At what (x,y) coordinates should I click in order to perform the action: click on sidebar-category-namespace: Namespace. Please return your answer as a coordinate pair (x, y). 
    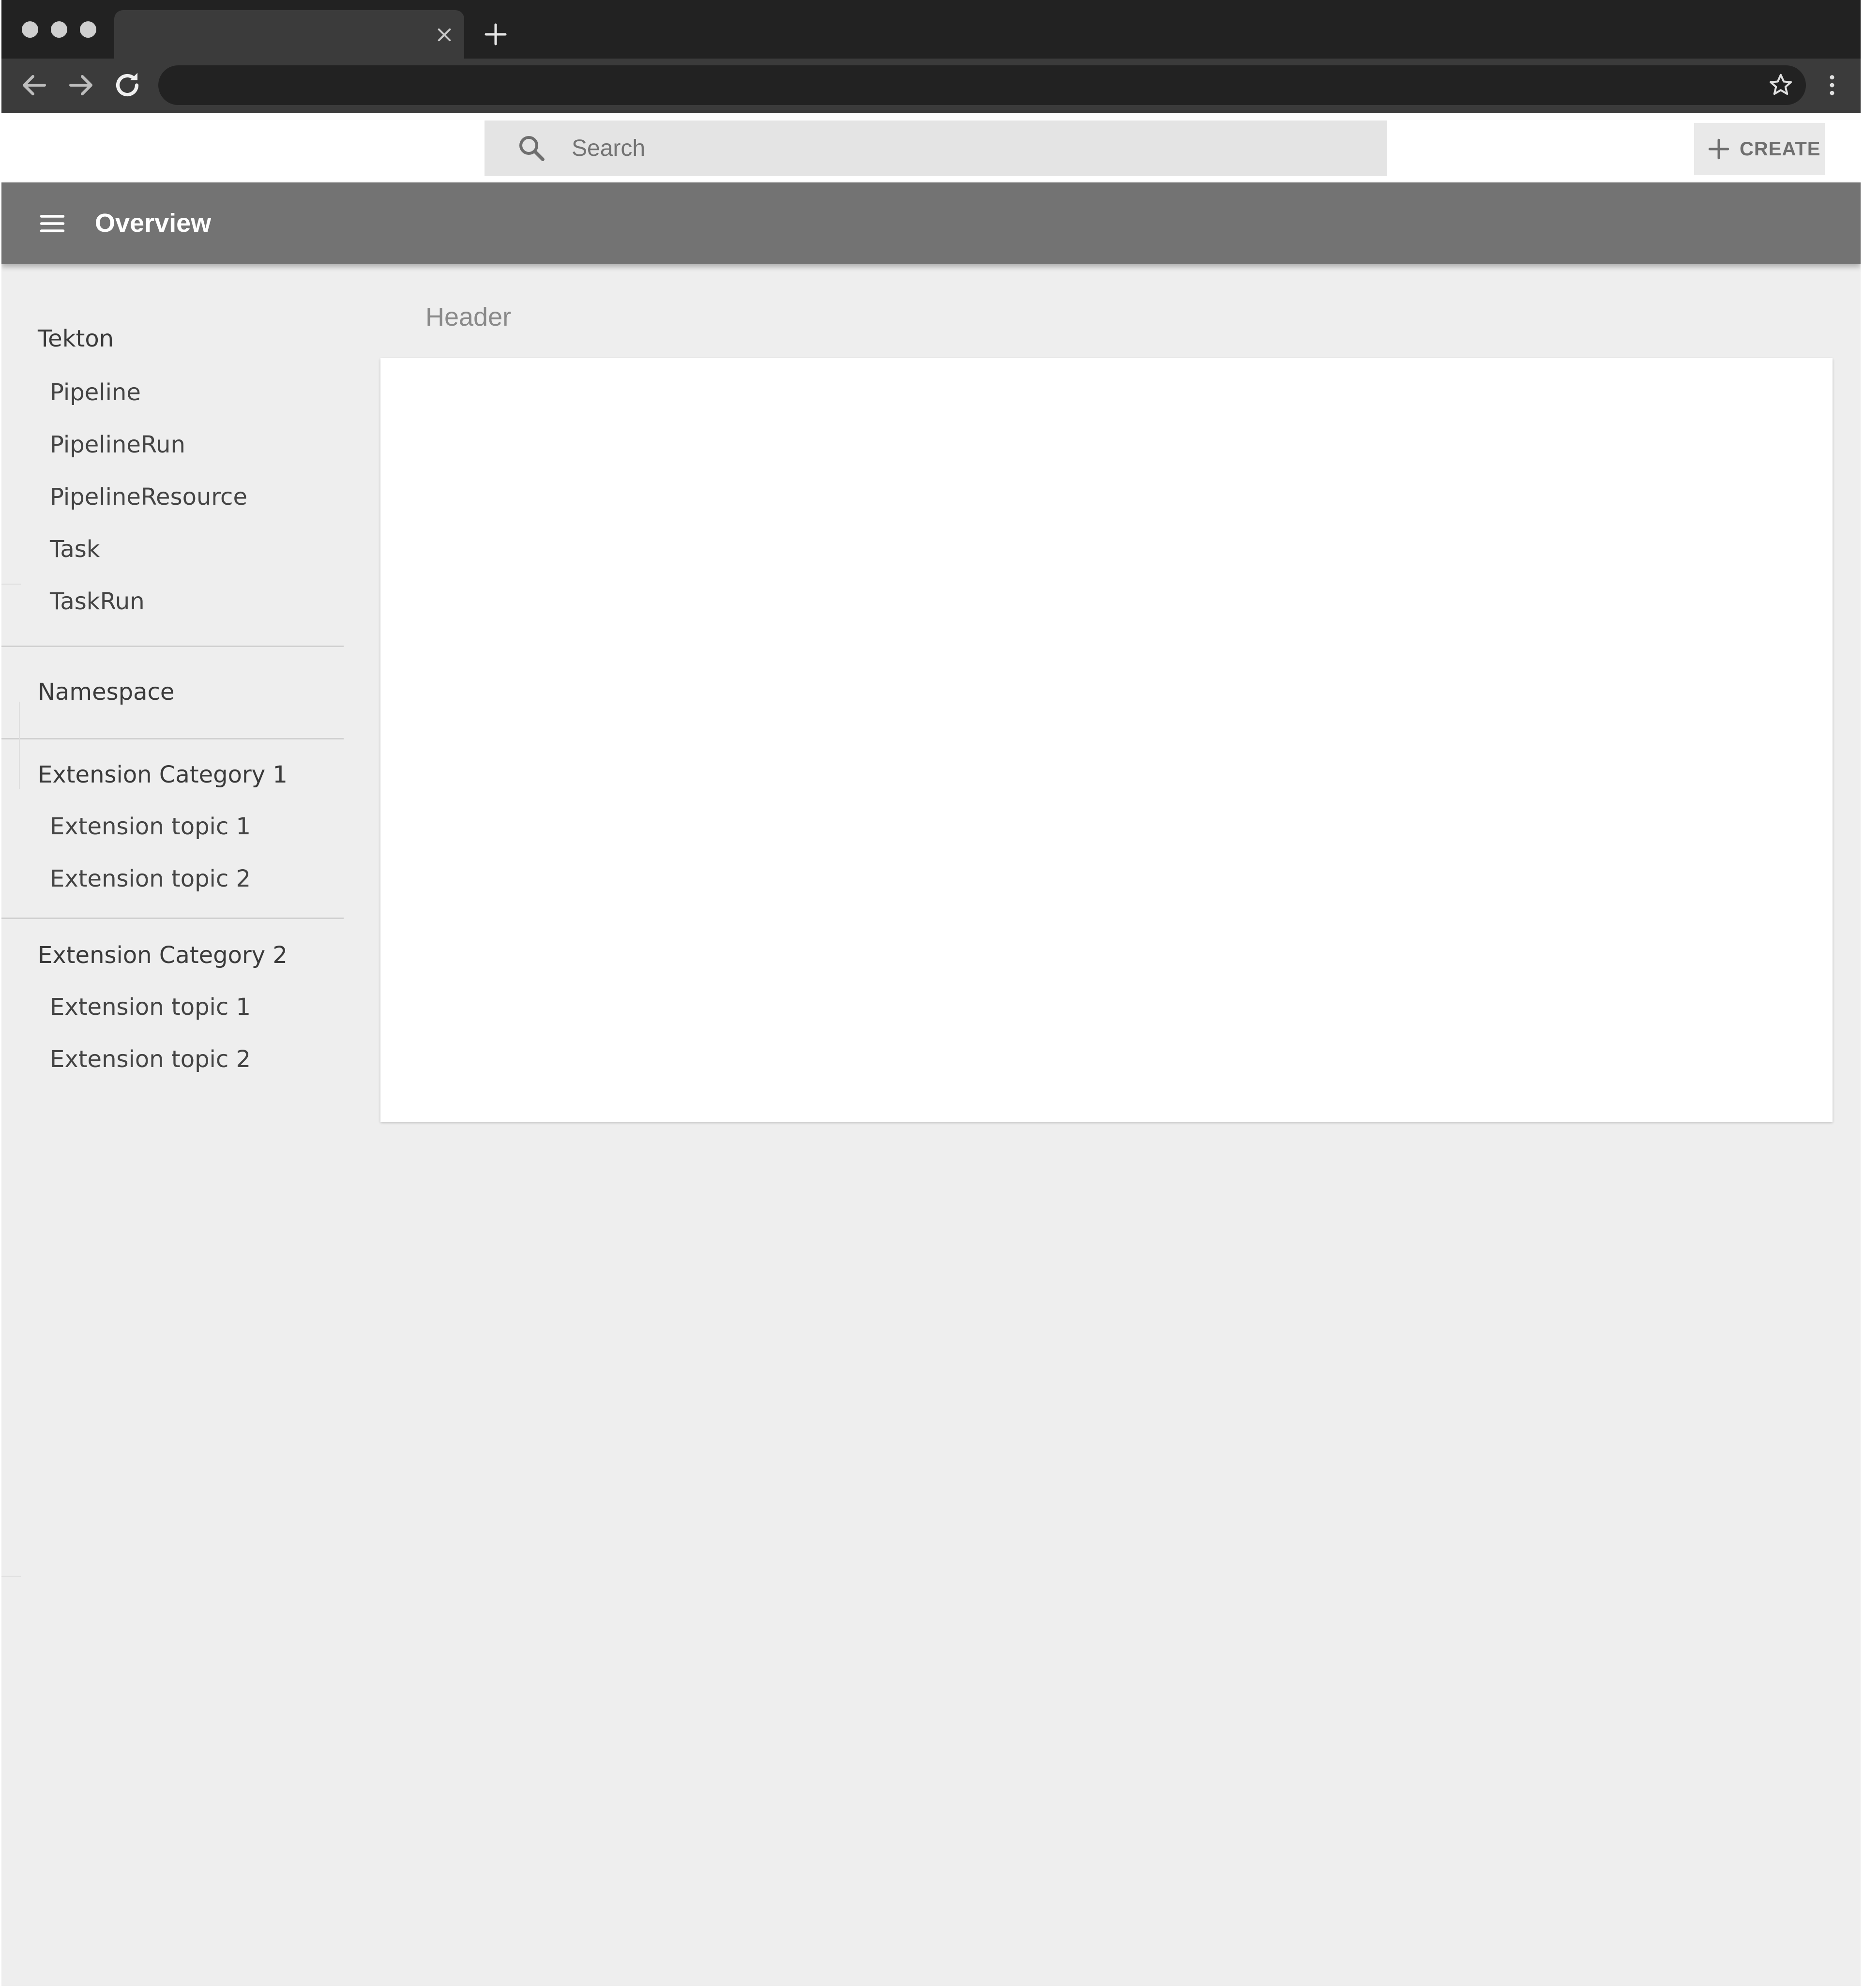
    Looking at the image, I should click on (106, 692).